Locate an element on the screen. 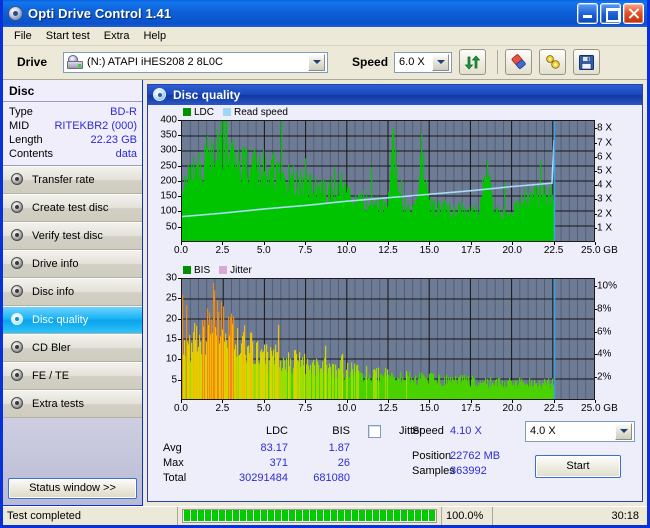 Image resolution: width=650 pixels, height=528 pixels. start-button: Start is located at coordinates (578, 466).